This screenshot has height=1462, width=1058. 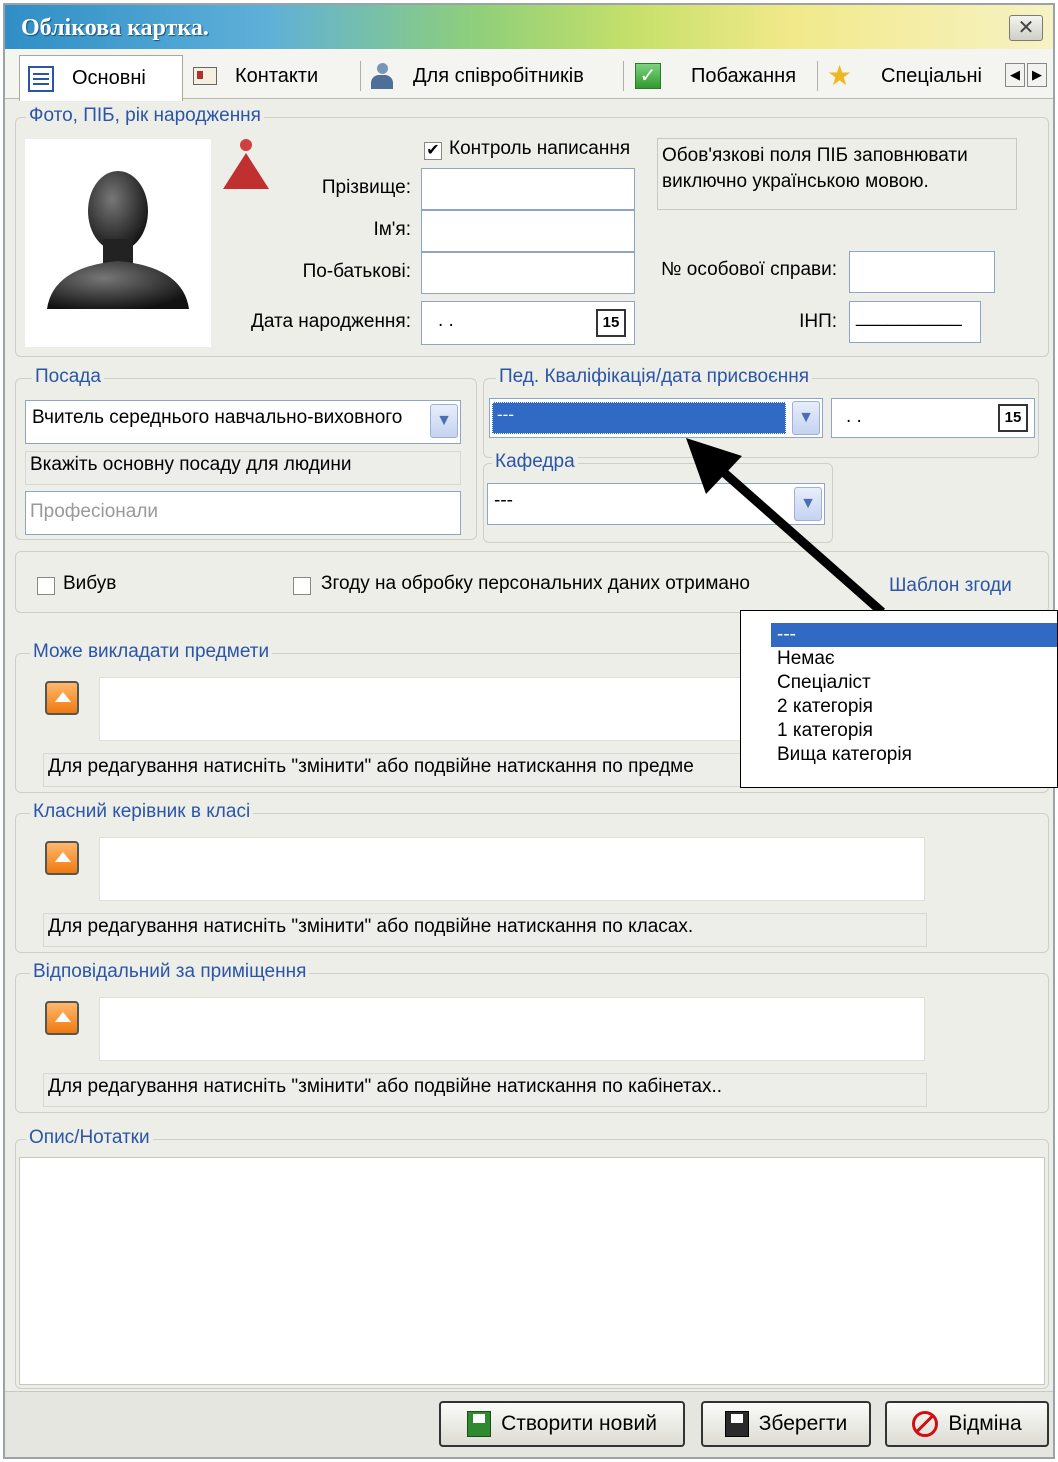 What do you see at coordinates (535, 462) in the screenshot?
I see `department-group-label: Кафедра` at bounding box center [535, 462].